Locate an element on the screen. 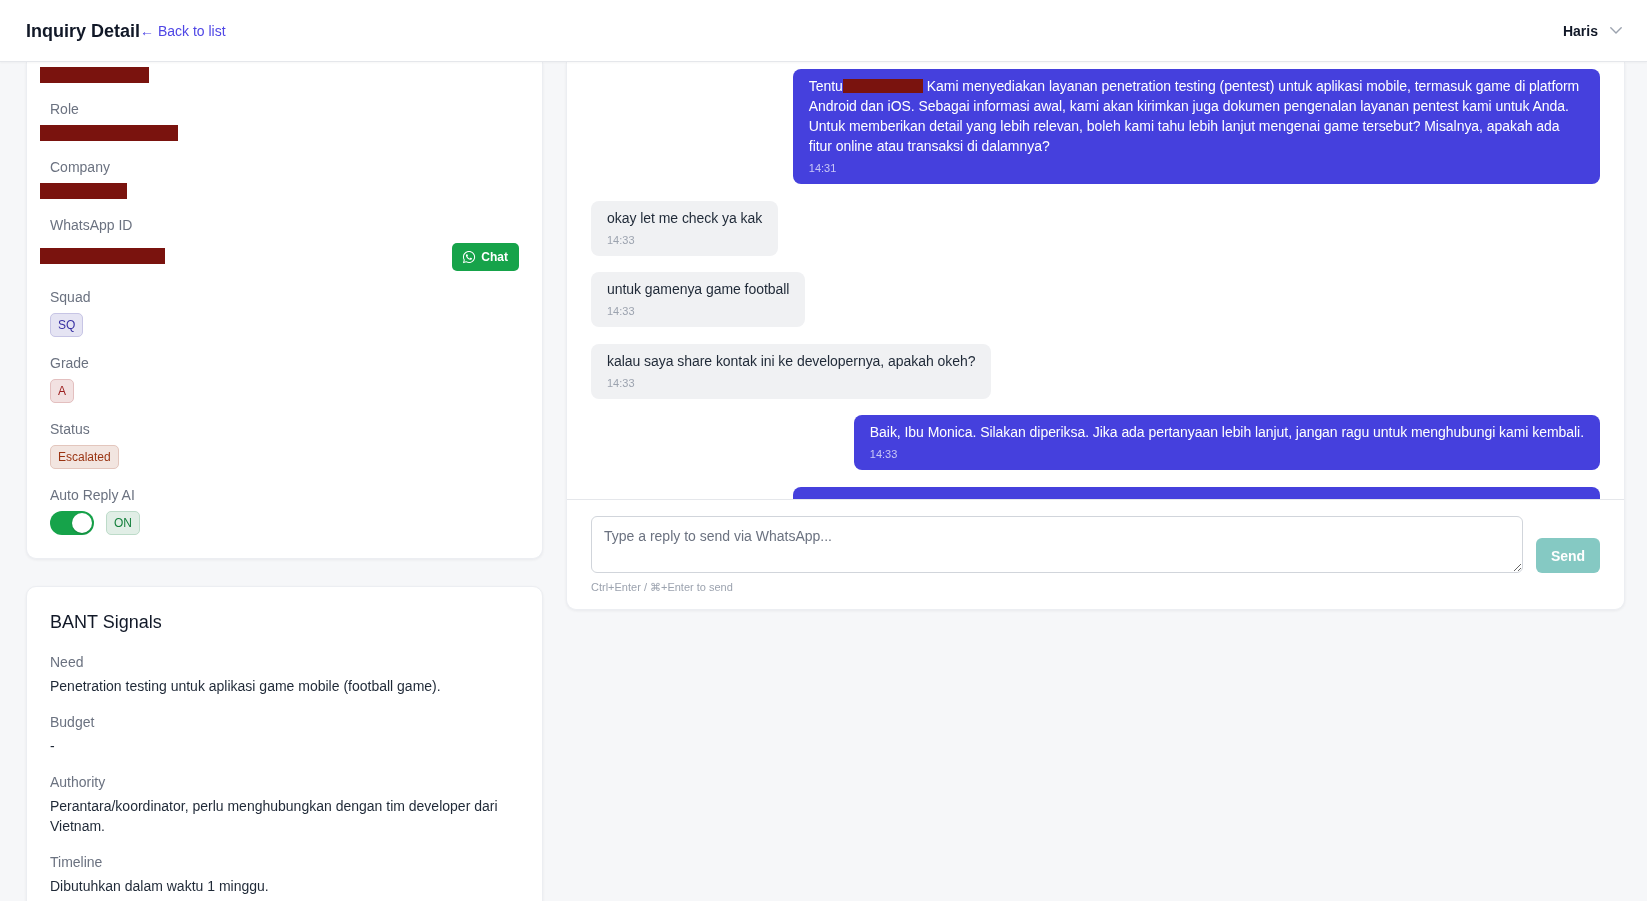 This screenshot has width=1647, height=901. signal-value: Perantara/koordinator, perlu menghubungkan dengan tim developer dari Vietnam. is located at coordinates (274, 816).